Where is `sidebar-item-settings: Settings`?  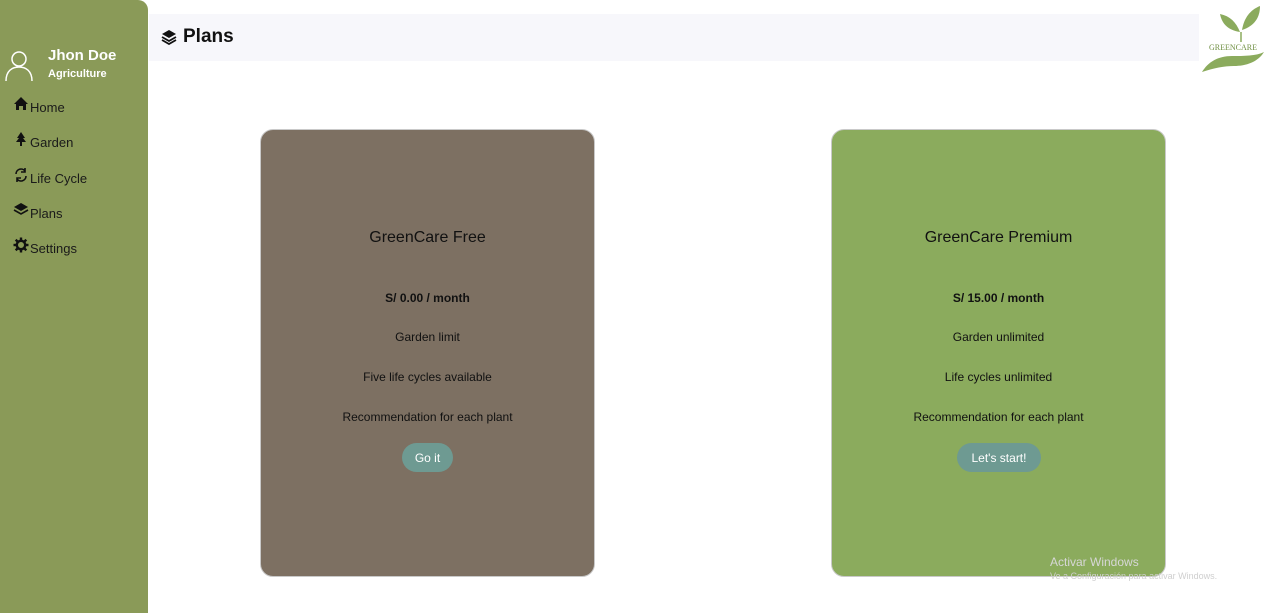
sidebar-item-settings: Settings is located at coordinates (77, 248).